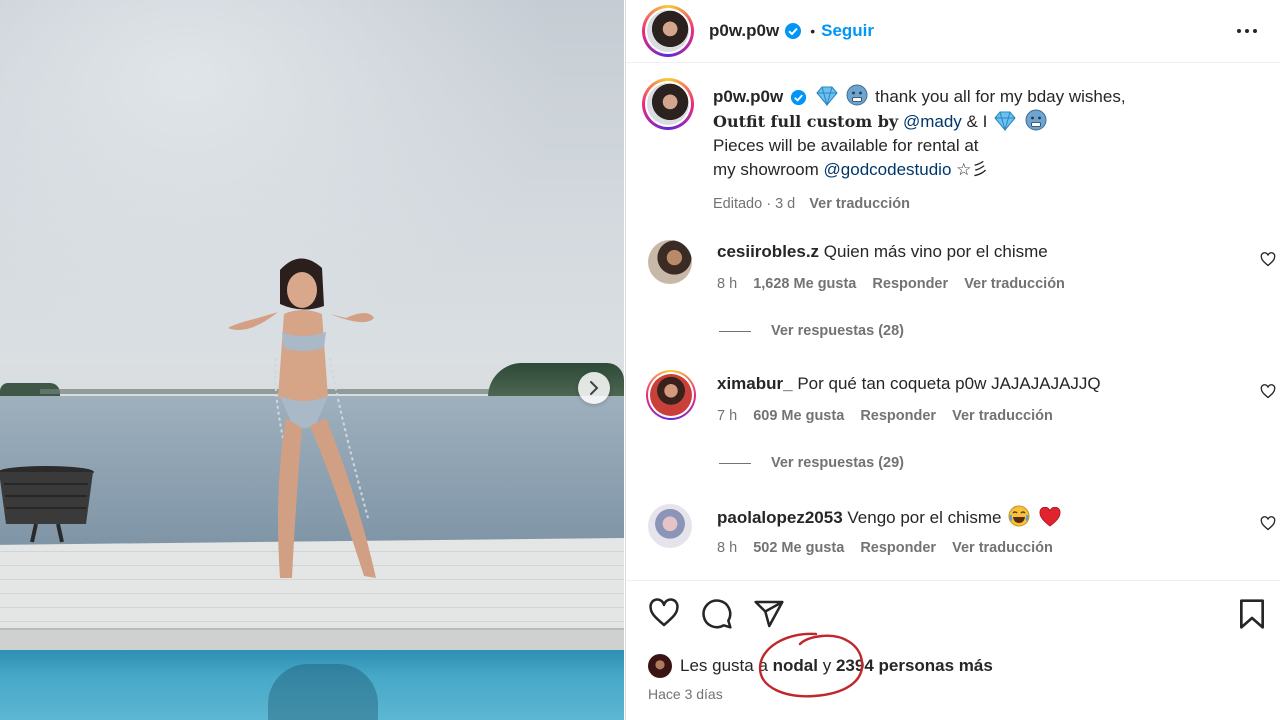 The height and width of the screenshot is (720, 1280). I want to click on caption-amp-text: & I, so click(977, 121).